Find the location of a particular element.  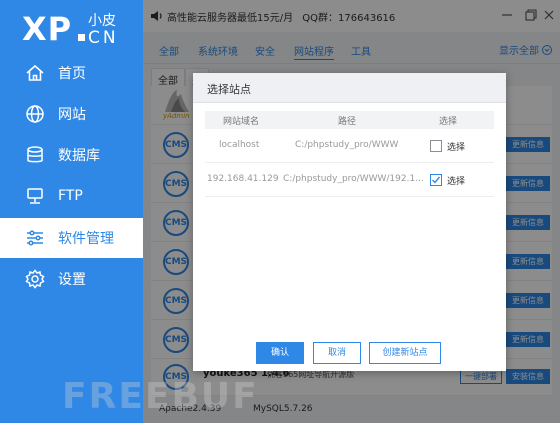

row-domain: 192.168.41.129 is located at coordinates (243, 179).